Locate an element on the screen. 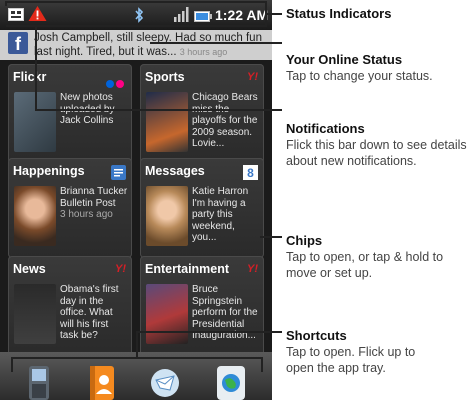 The width and height of the screenshot is (472, 400). contacts-icon is located at coordinates (102, 383).